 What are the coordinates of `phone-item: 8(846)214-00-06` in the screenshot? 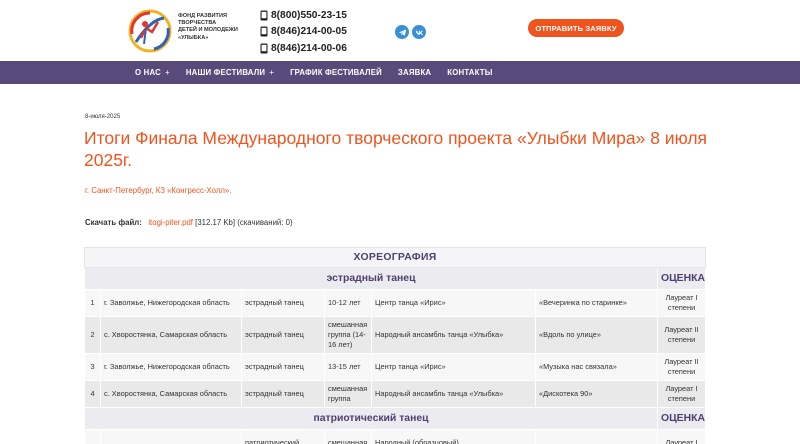 It's located at (303, 48).